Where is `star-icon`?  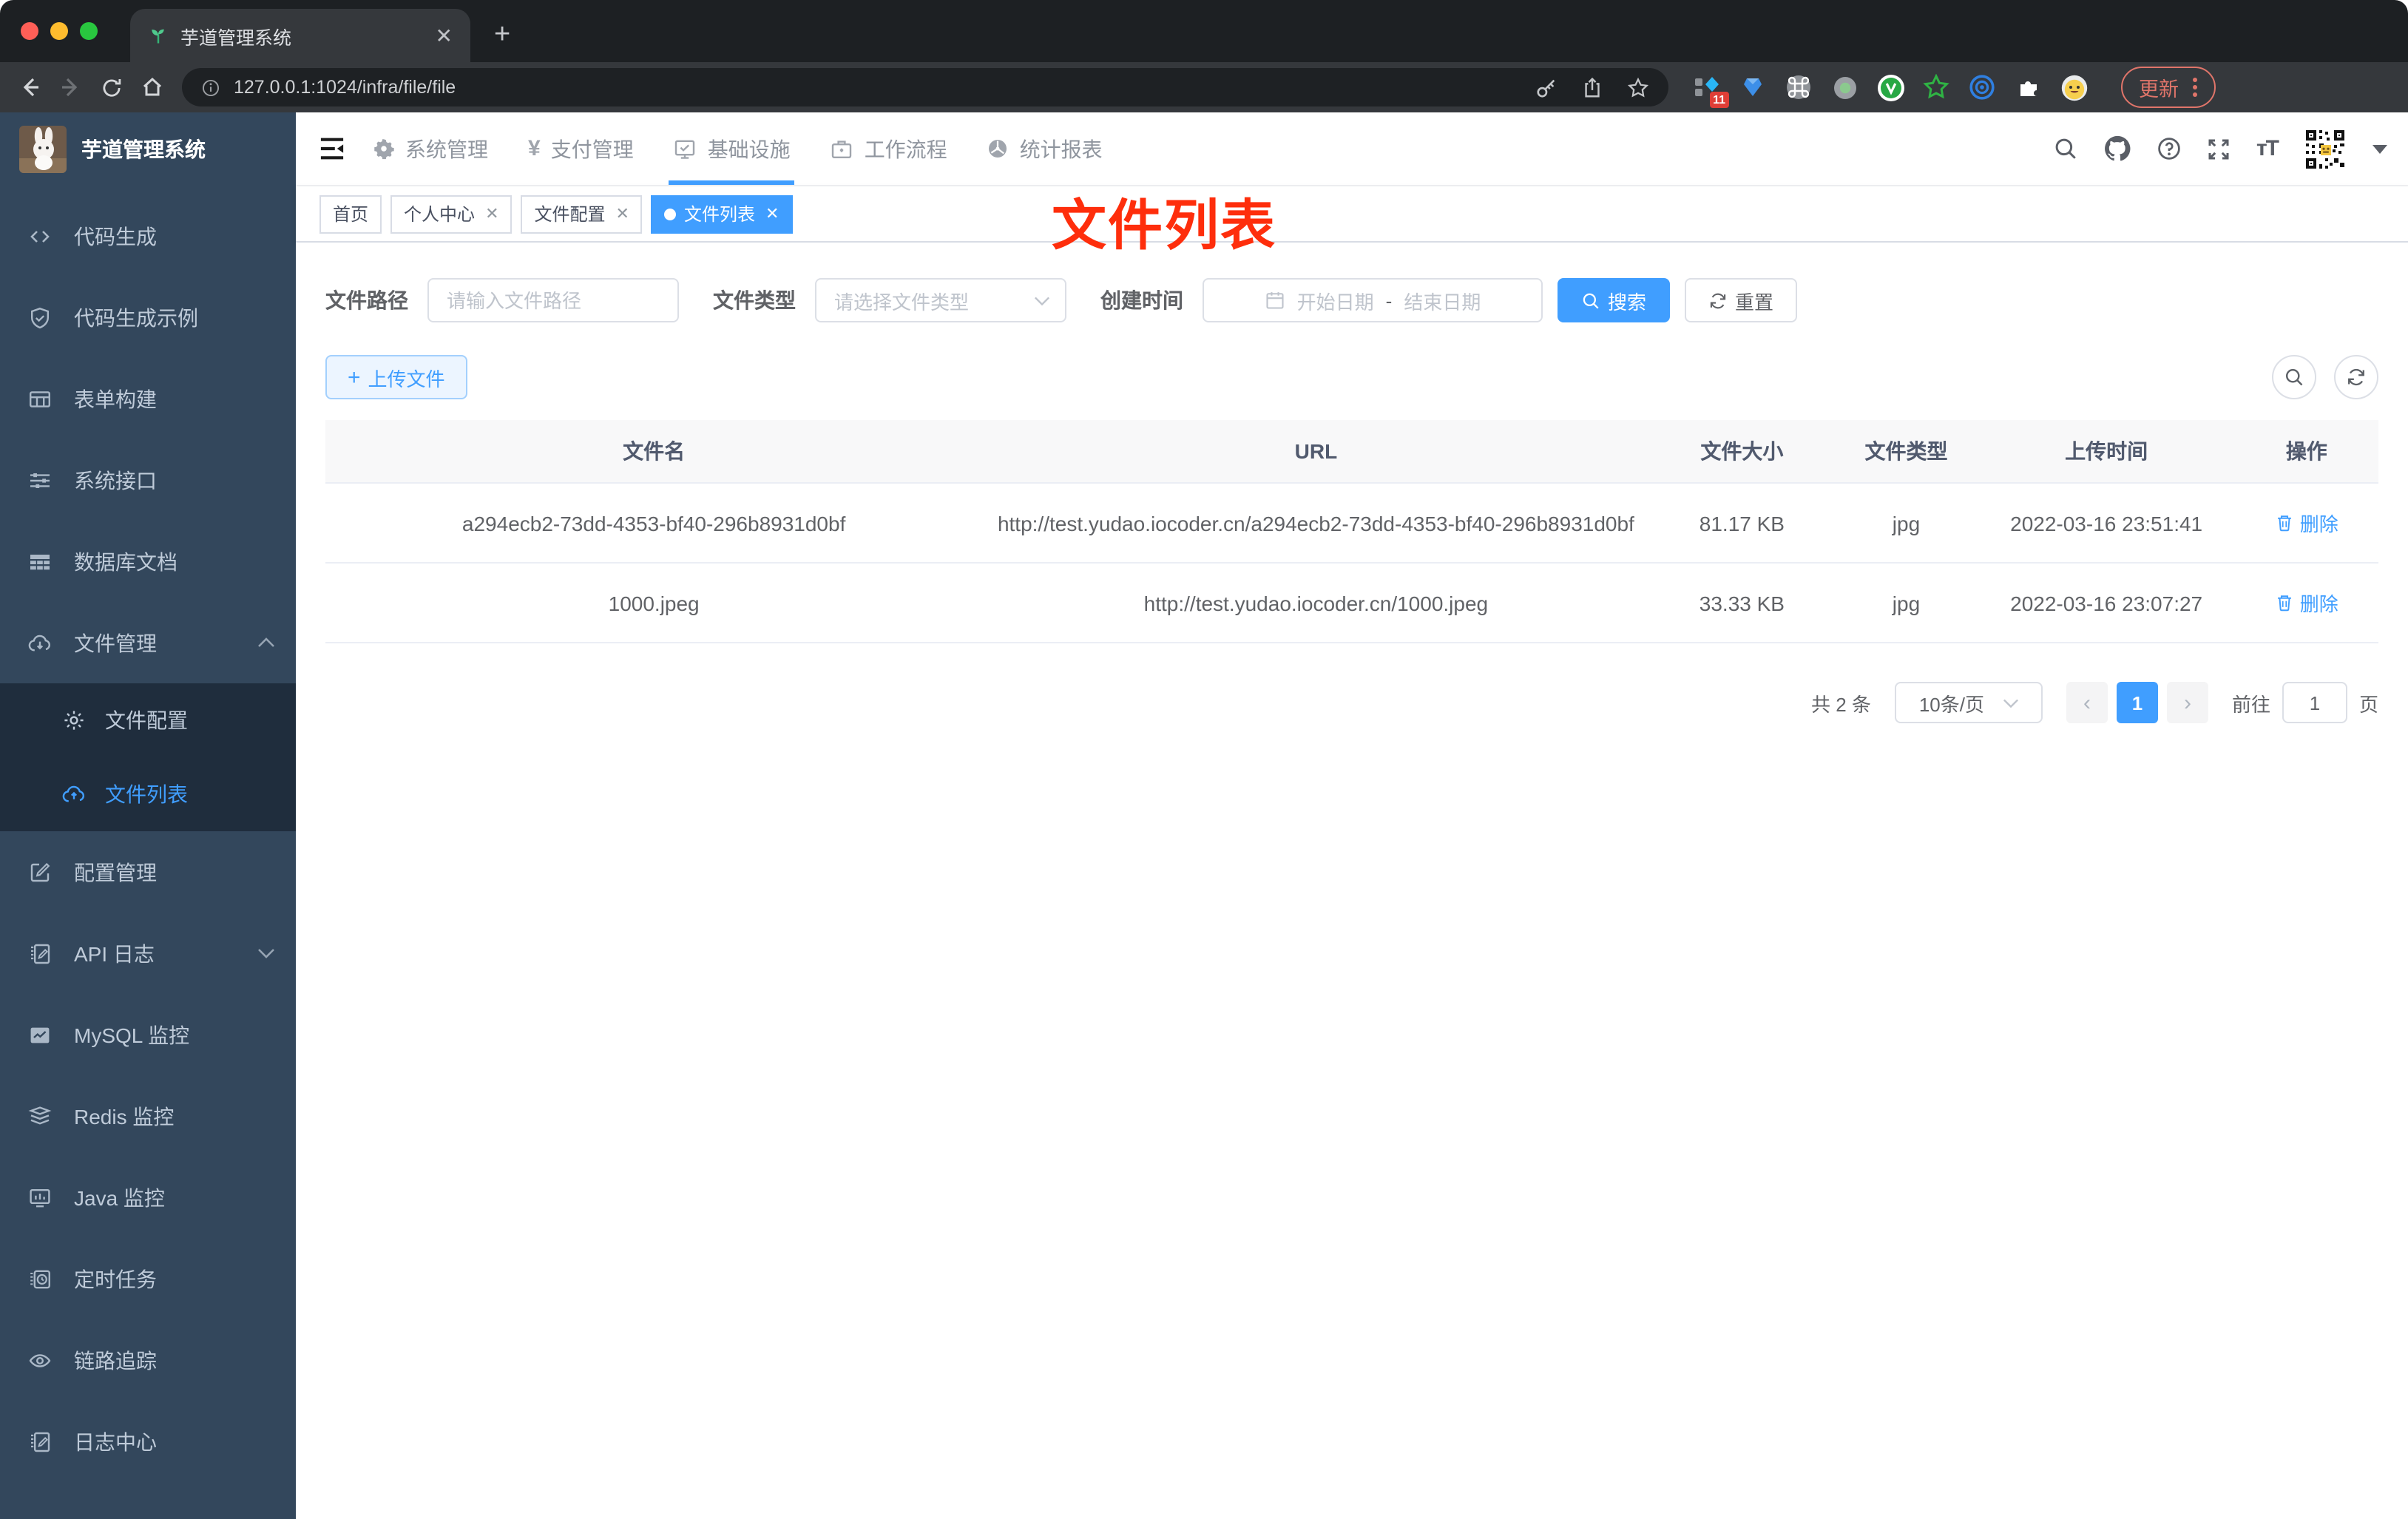
star-icon is located at coordinates (1638, 87).